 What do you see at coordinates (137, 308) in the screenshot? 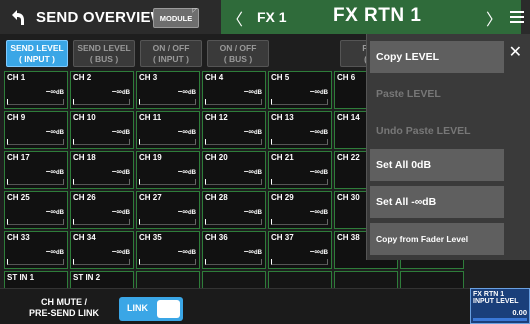
I see `link-toggle-label: LINK` at bounding box center [137, 308].